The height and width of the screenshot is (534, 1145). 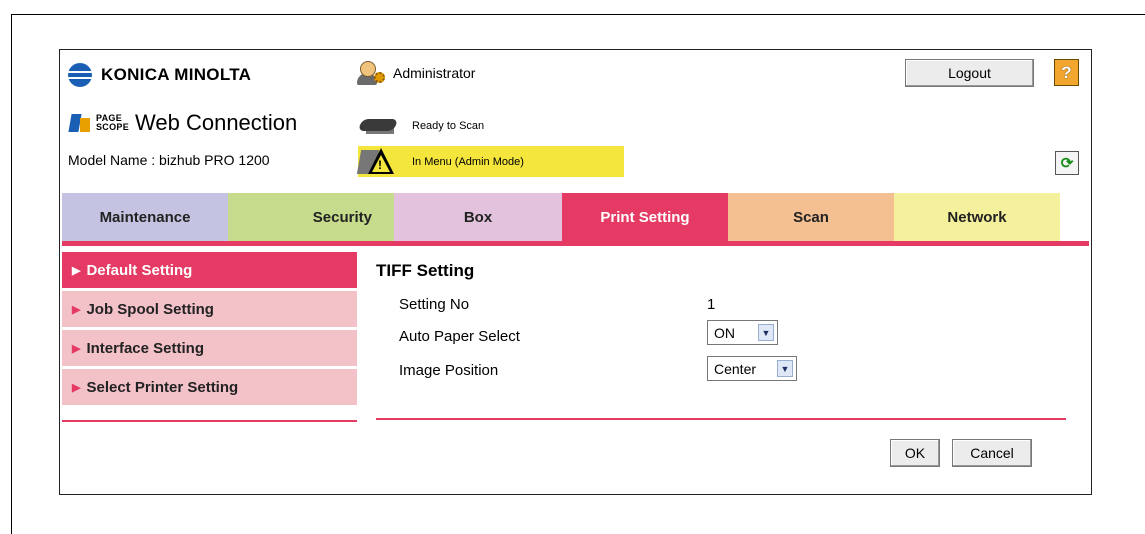 I want to click on sidebar-item-label: Interface Setting, so click(x=145, y=348).